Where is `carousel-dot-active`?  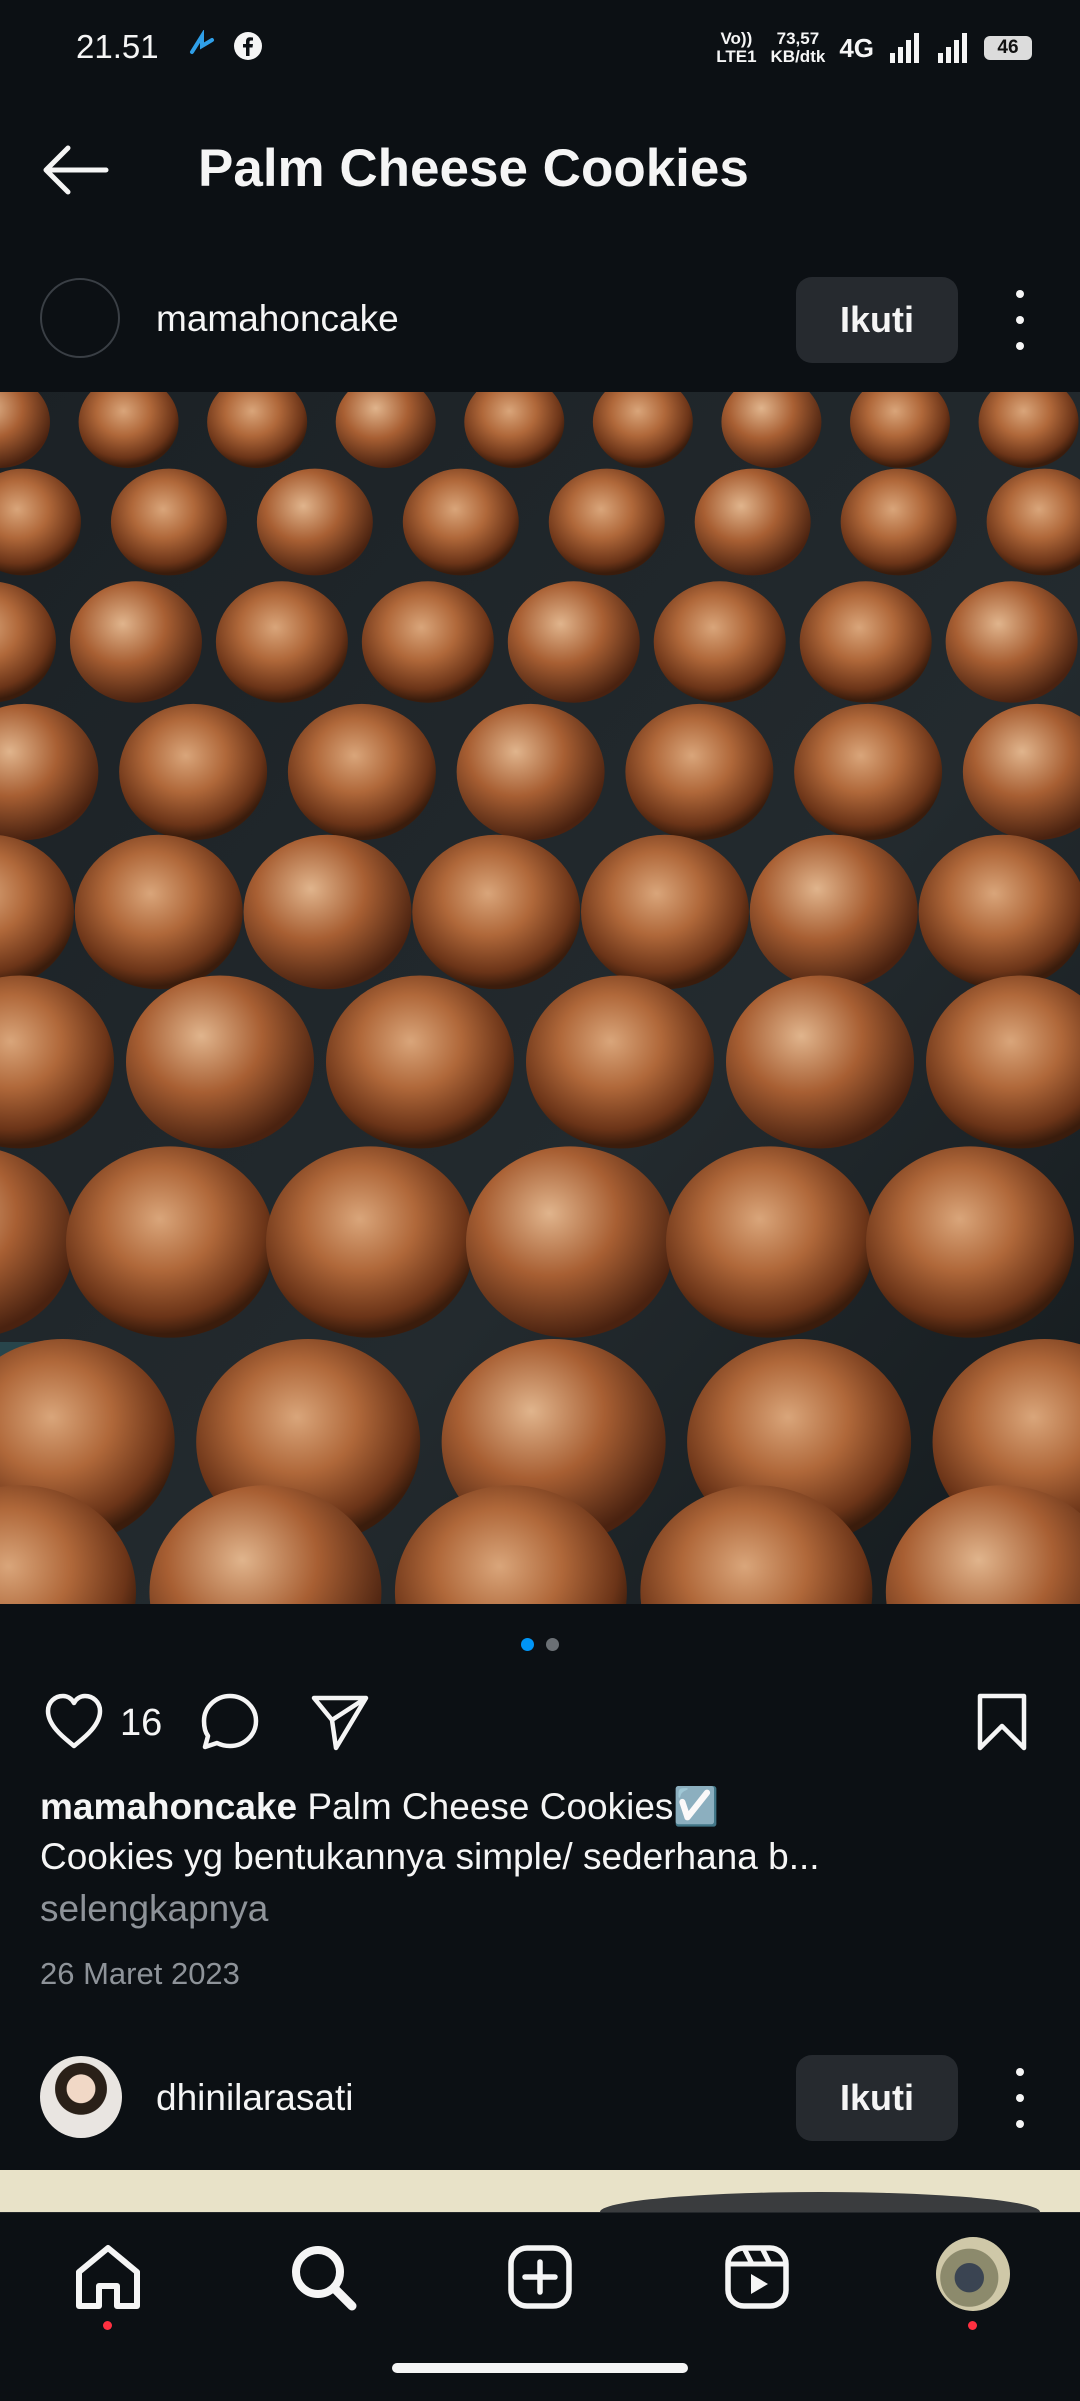
carousel-dot-active is located at coordinates (527, 1644).